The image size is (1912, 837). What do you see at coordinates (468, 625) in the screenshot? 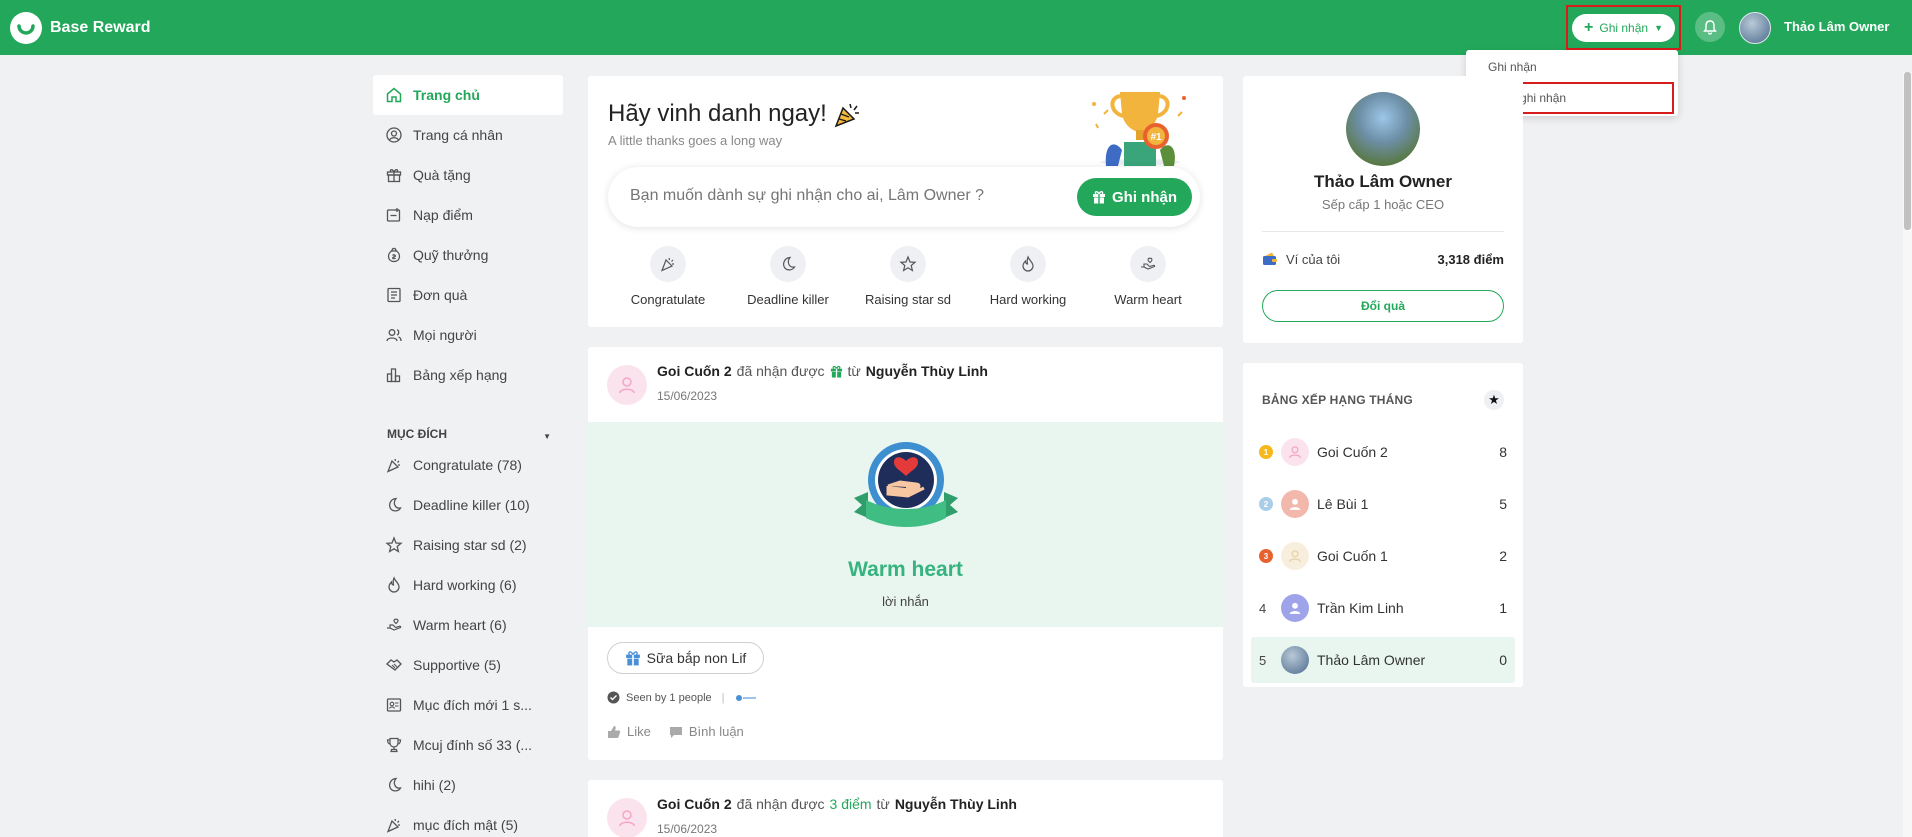
I see `sidebar-purpose-warm-heart: Warm heart (6)` at bounding box center [468, 625].